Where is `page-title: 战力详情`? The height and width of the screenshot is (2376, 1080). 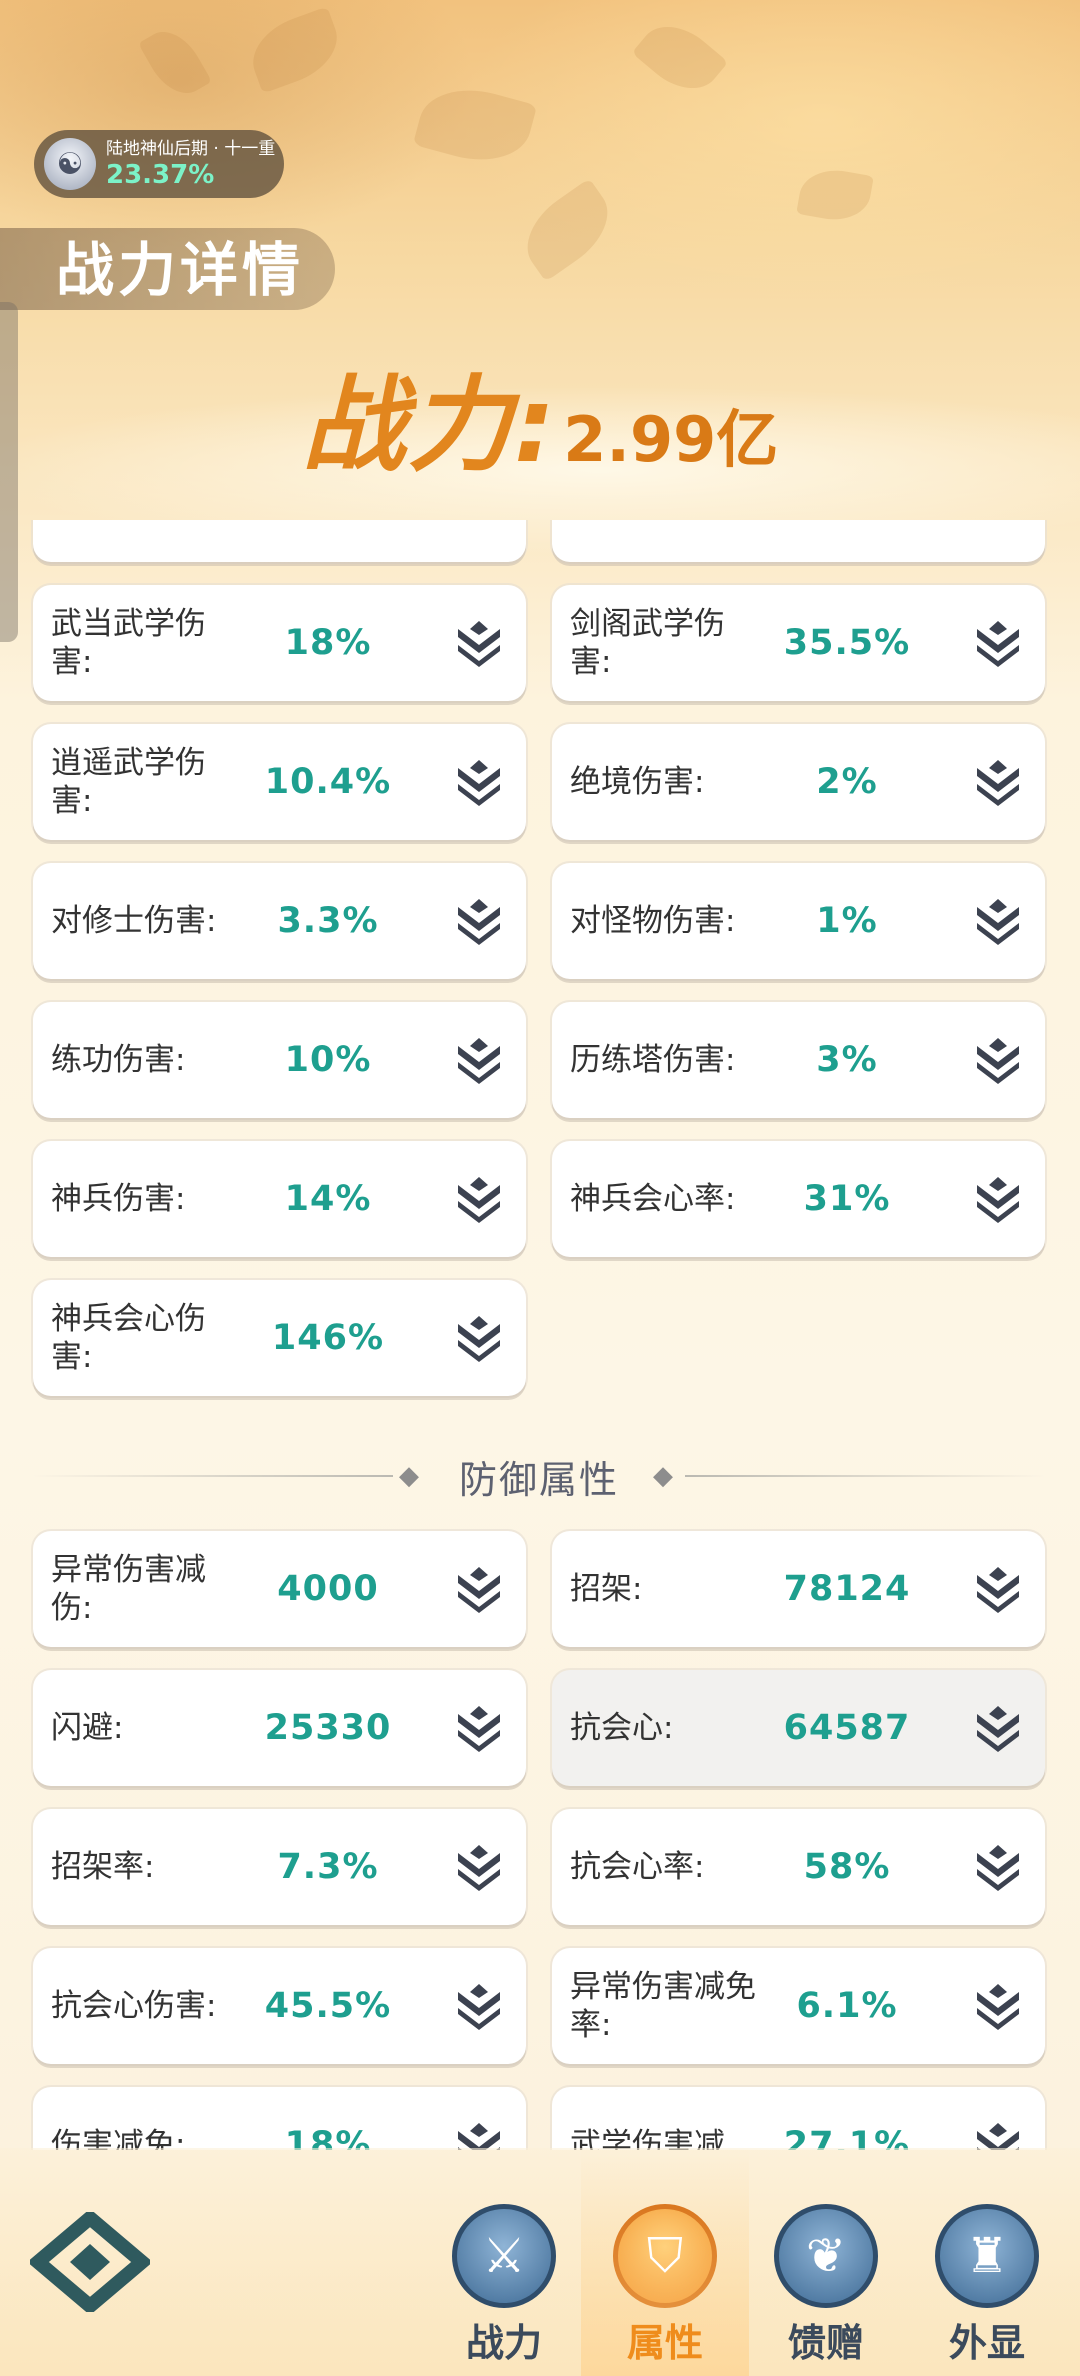 page-title: 战力详情 is located at coordinates (180, 270).